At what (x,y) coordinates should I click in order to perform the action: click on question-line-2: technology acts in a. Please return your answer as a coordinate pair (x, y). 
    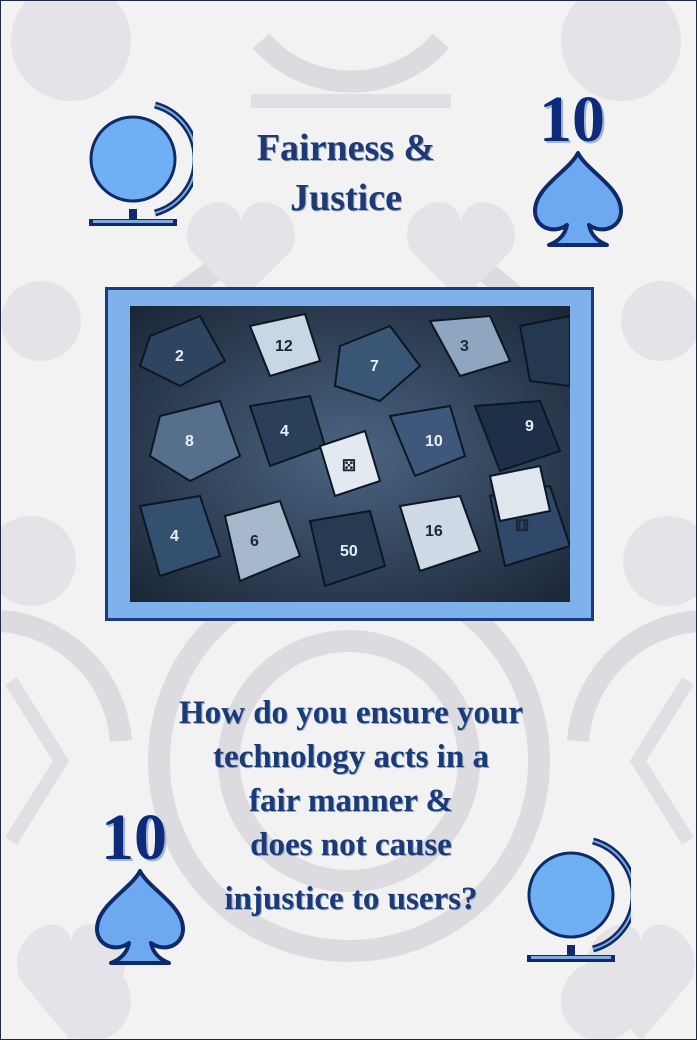
    Looking at the image, I should click on (351, 757).